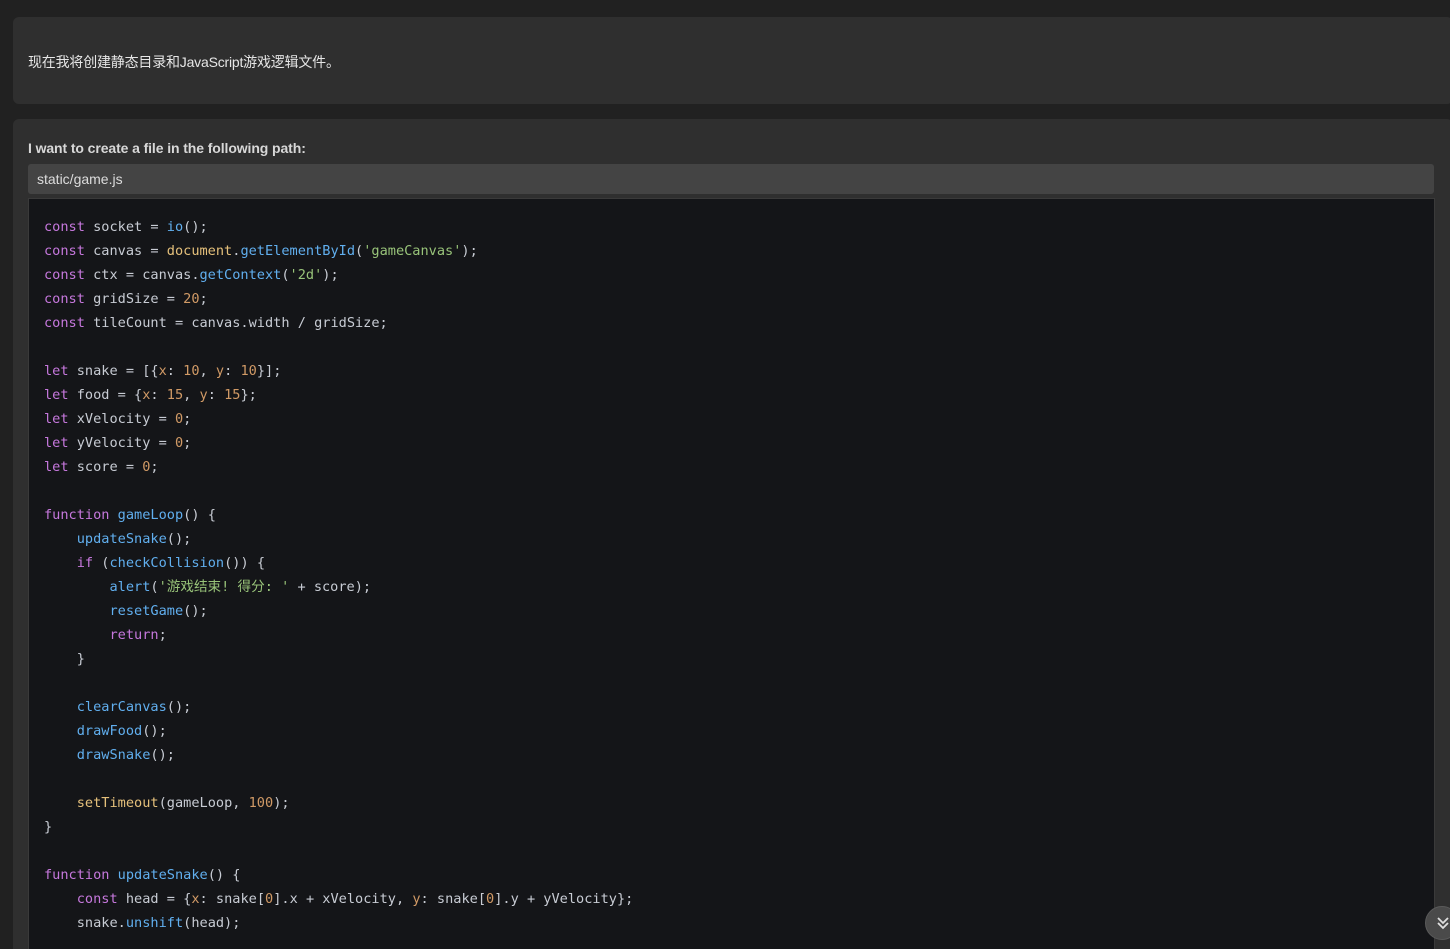 This screenshot has height=949, width=1450. Describe the element at coordinates (126, 227) in the screenshot. I see `code-line: const socket = io();` at that location.